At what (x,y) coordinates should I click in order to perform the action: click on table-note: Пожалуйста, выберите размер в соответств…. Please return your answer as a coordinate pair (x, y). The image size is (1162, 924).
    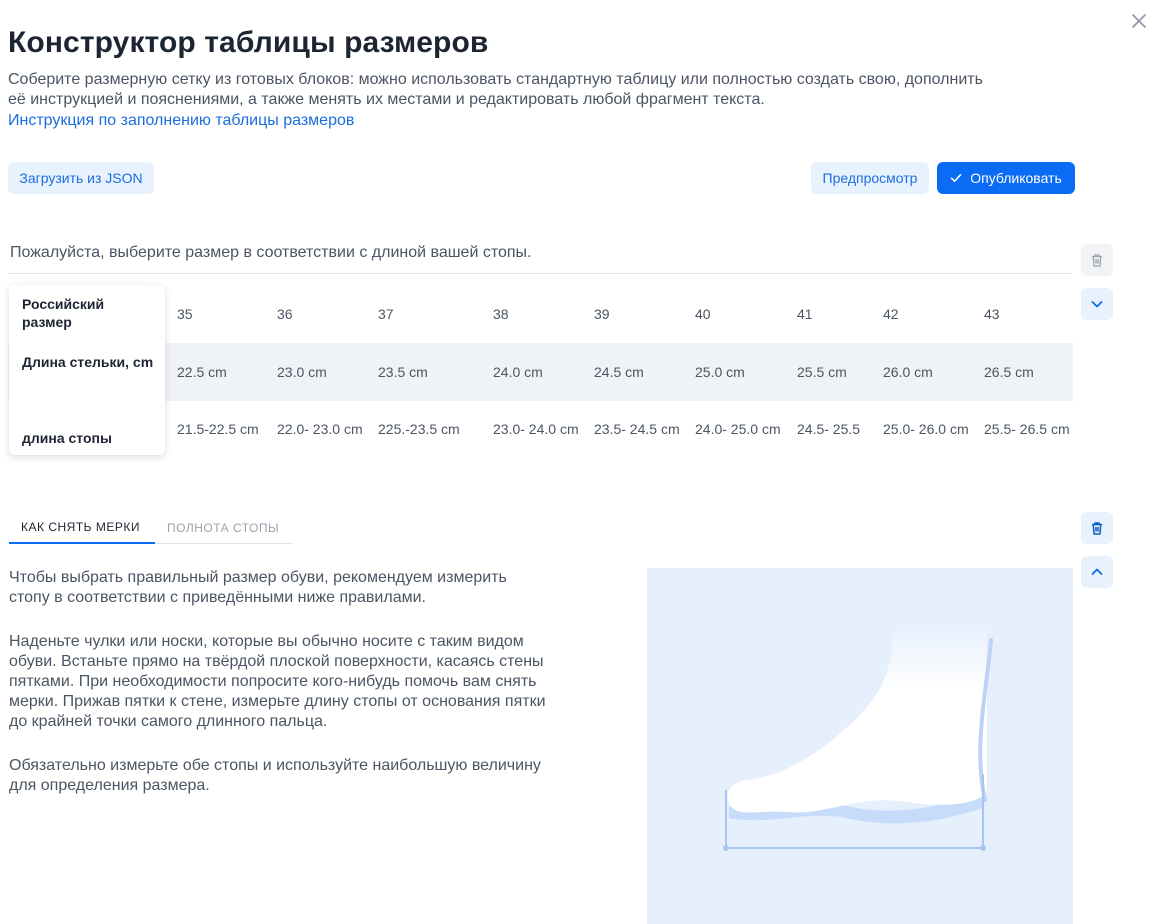
    Looking at the image, I should click on (271, 252).